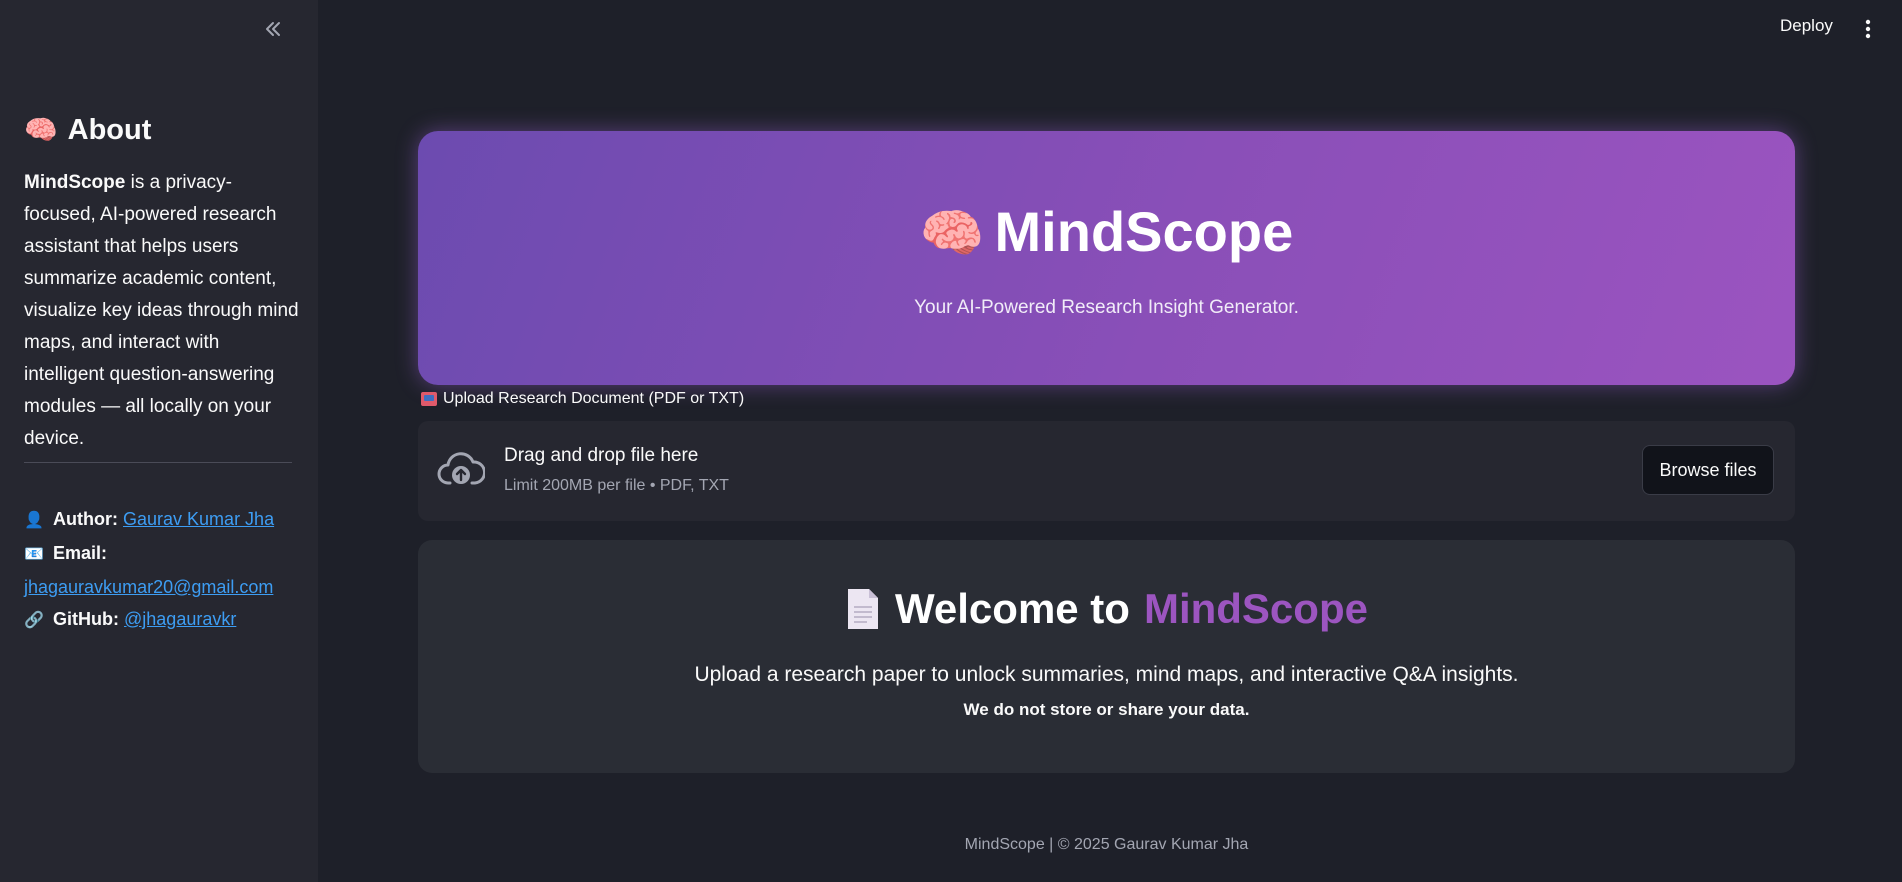 The height and width of the screenshot is (882, 1902). I want to click on page-footer: MindScope | © 2025 Gaurav Kumar Jha, so click(1106, 844).